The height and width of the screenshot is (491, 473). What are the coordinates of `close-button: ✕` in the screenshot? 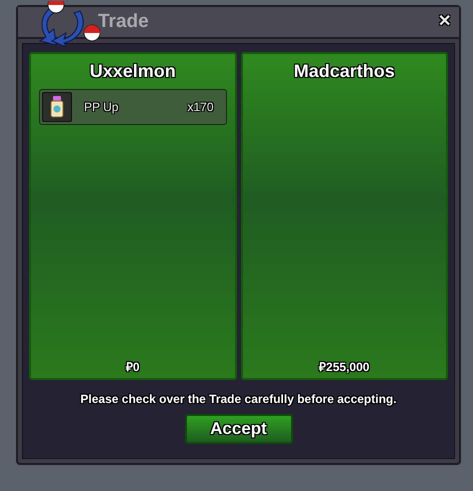 It's located at (444, 22).